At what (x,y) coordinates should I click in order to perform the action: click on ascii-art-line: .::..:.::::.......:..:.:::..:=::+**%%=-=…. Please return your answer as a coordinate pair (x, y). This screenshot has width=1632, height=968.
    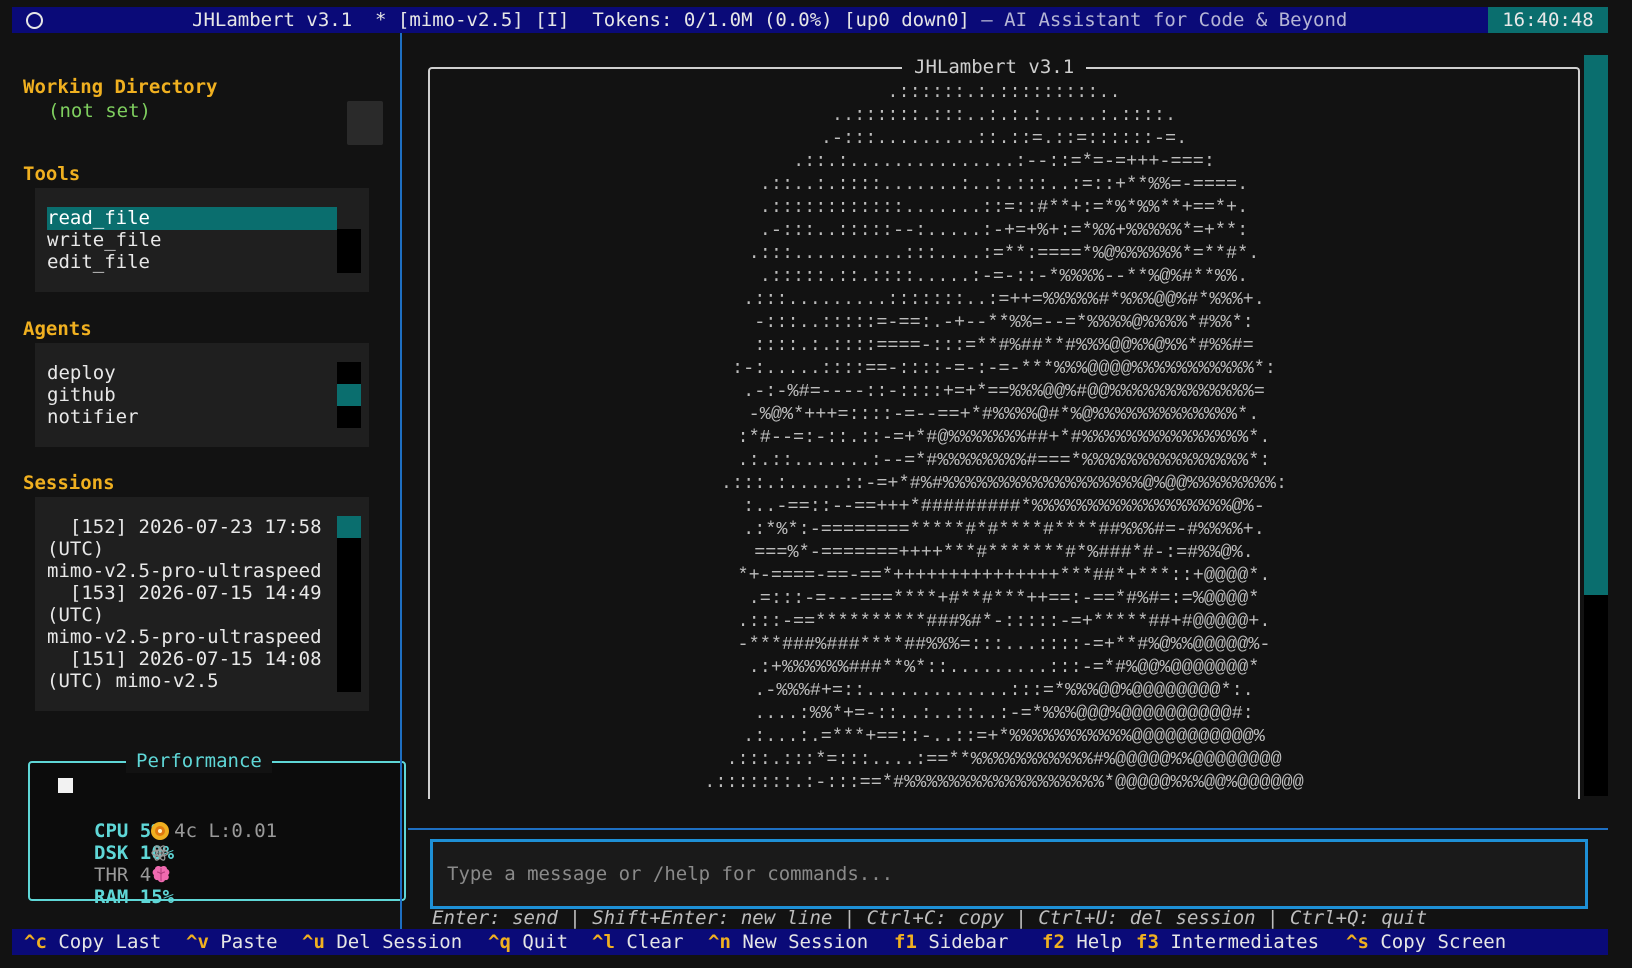
    Looking at the image, I should click on (1004, 184).